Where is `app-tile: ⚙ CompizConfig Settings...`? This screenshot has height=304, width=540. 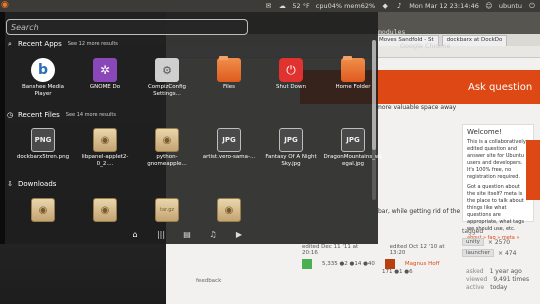 app-tile: ⚙ CompizConfig Settings... is located at coordinates (167, 77).